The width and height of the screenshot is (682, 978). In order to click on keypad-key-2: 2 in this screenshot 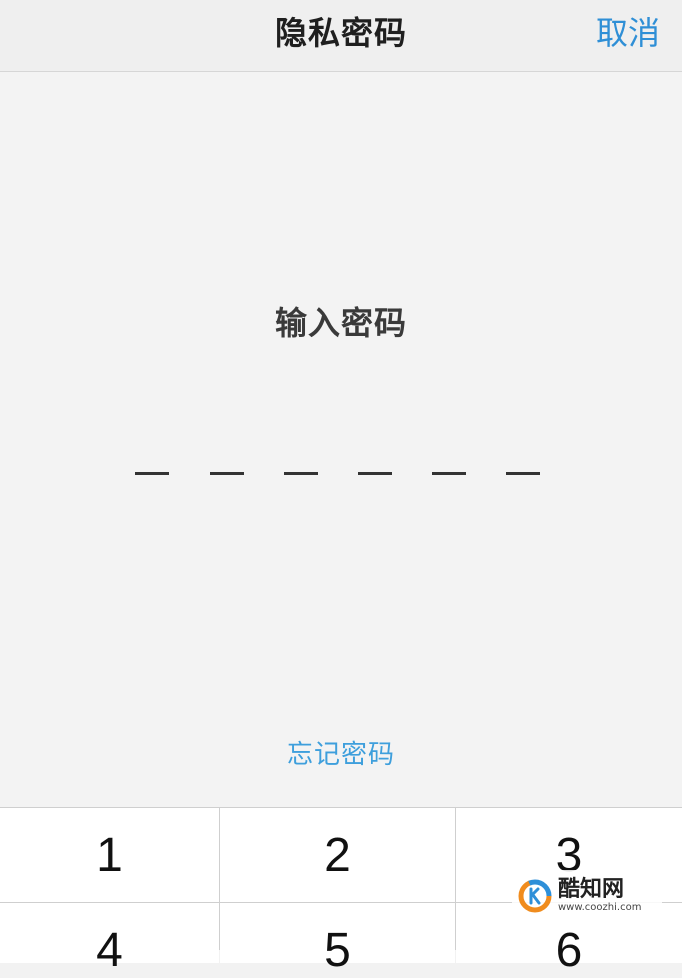, I will do `click(337, 855)`.